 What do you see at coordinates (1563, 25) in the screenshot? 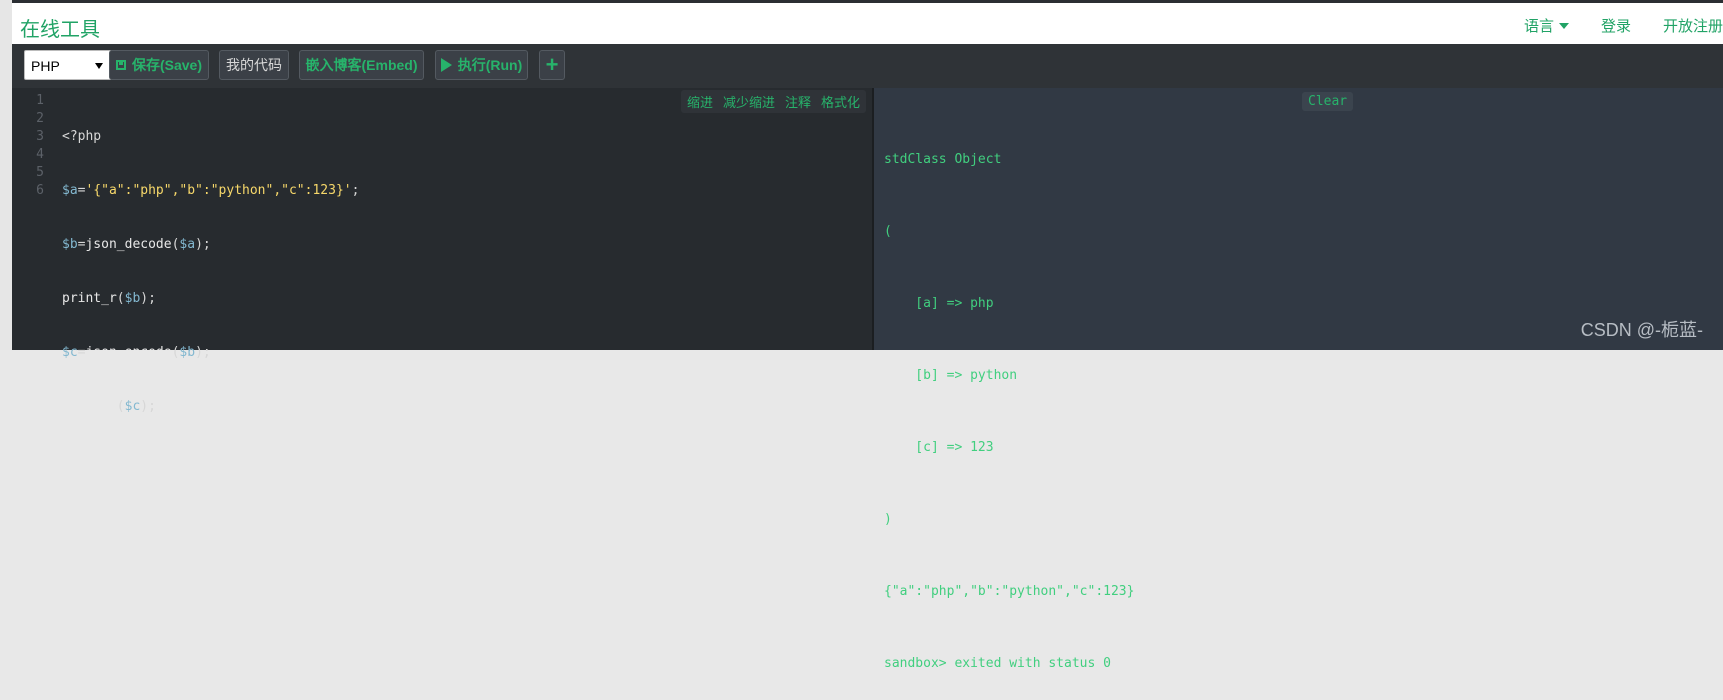
I see `chevron-down-icon` at bounding box center [1563, 25].